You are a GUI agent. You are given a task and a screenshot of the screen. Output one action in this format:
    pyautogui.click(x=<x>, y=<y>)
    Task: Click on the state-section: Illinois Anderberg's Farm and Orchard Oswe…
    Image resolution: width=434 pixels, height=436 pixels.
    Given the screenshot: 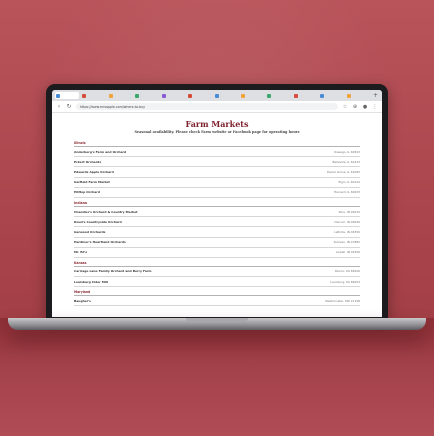 What is the action you would take?
    pyautogui.click(x=217, y=168)
    